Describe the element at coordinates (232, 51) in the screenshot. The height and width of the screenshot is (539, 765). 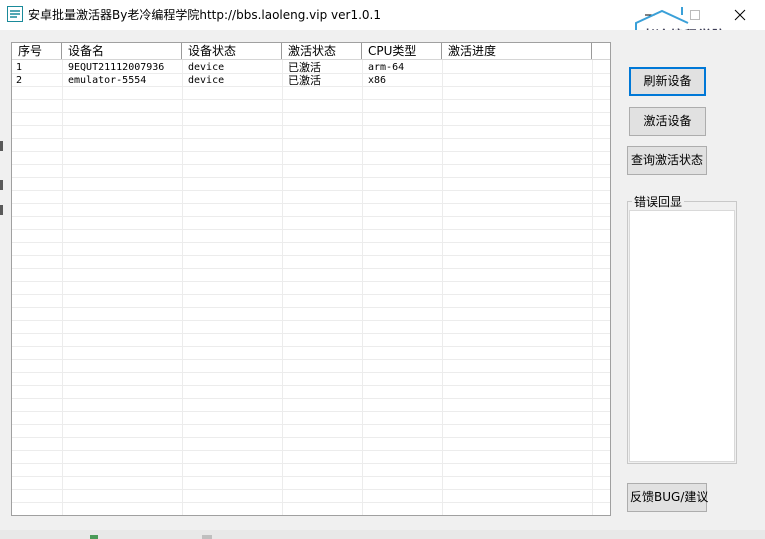
I see `column-header-device-status: 设备状态` at that location.